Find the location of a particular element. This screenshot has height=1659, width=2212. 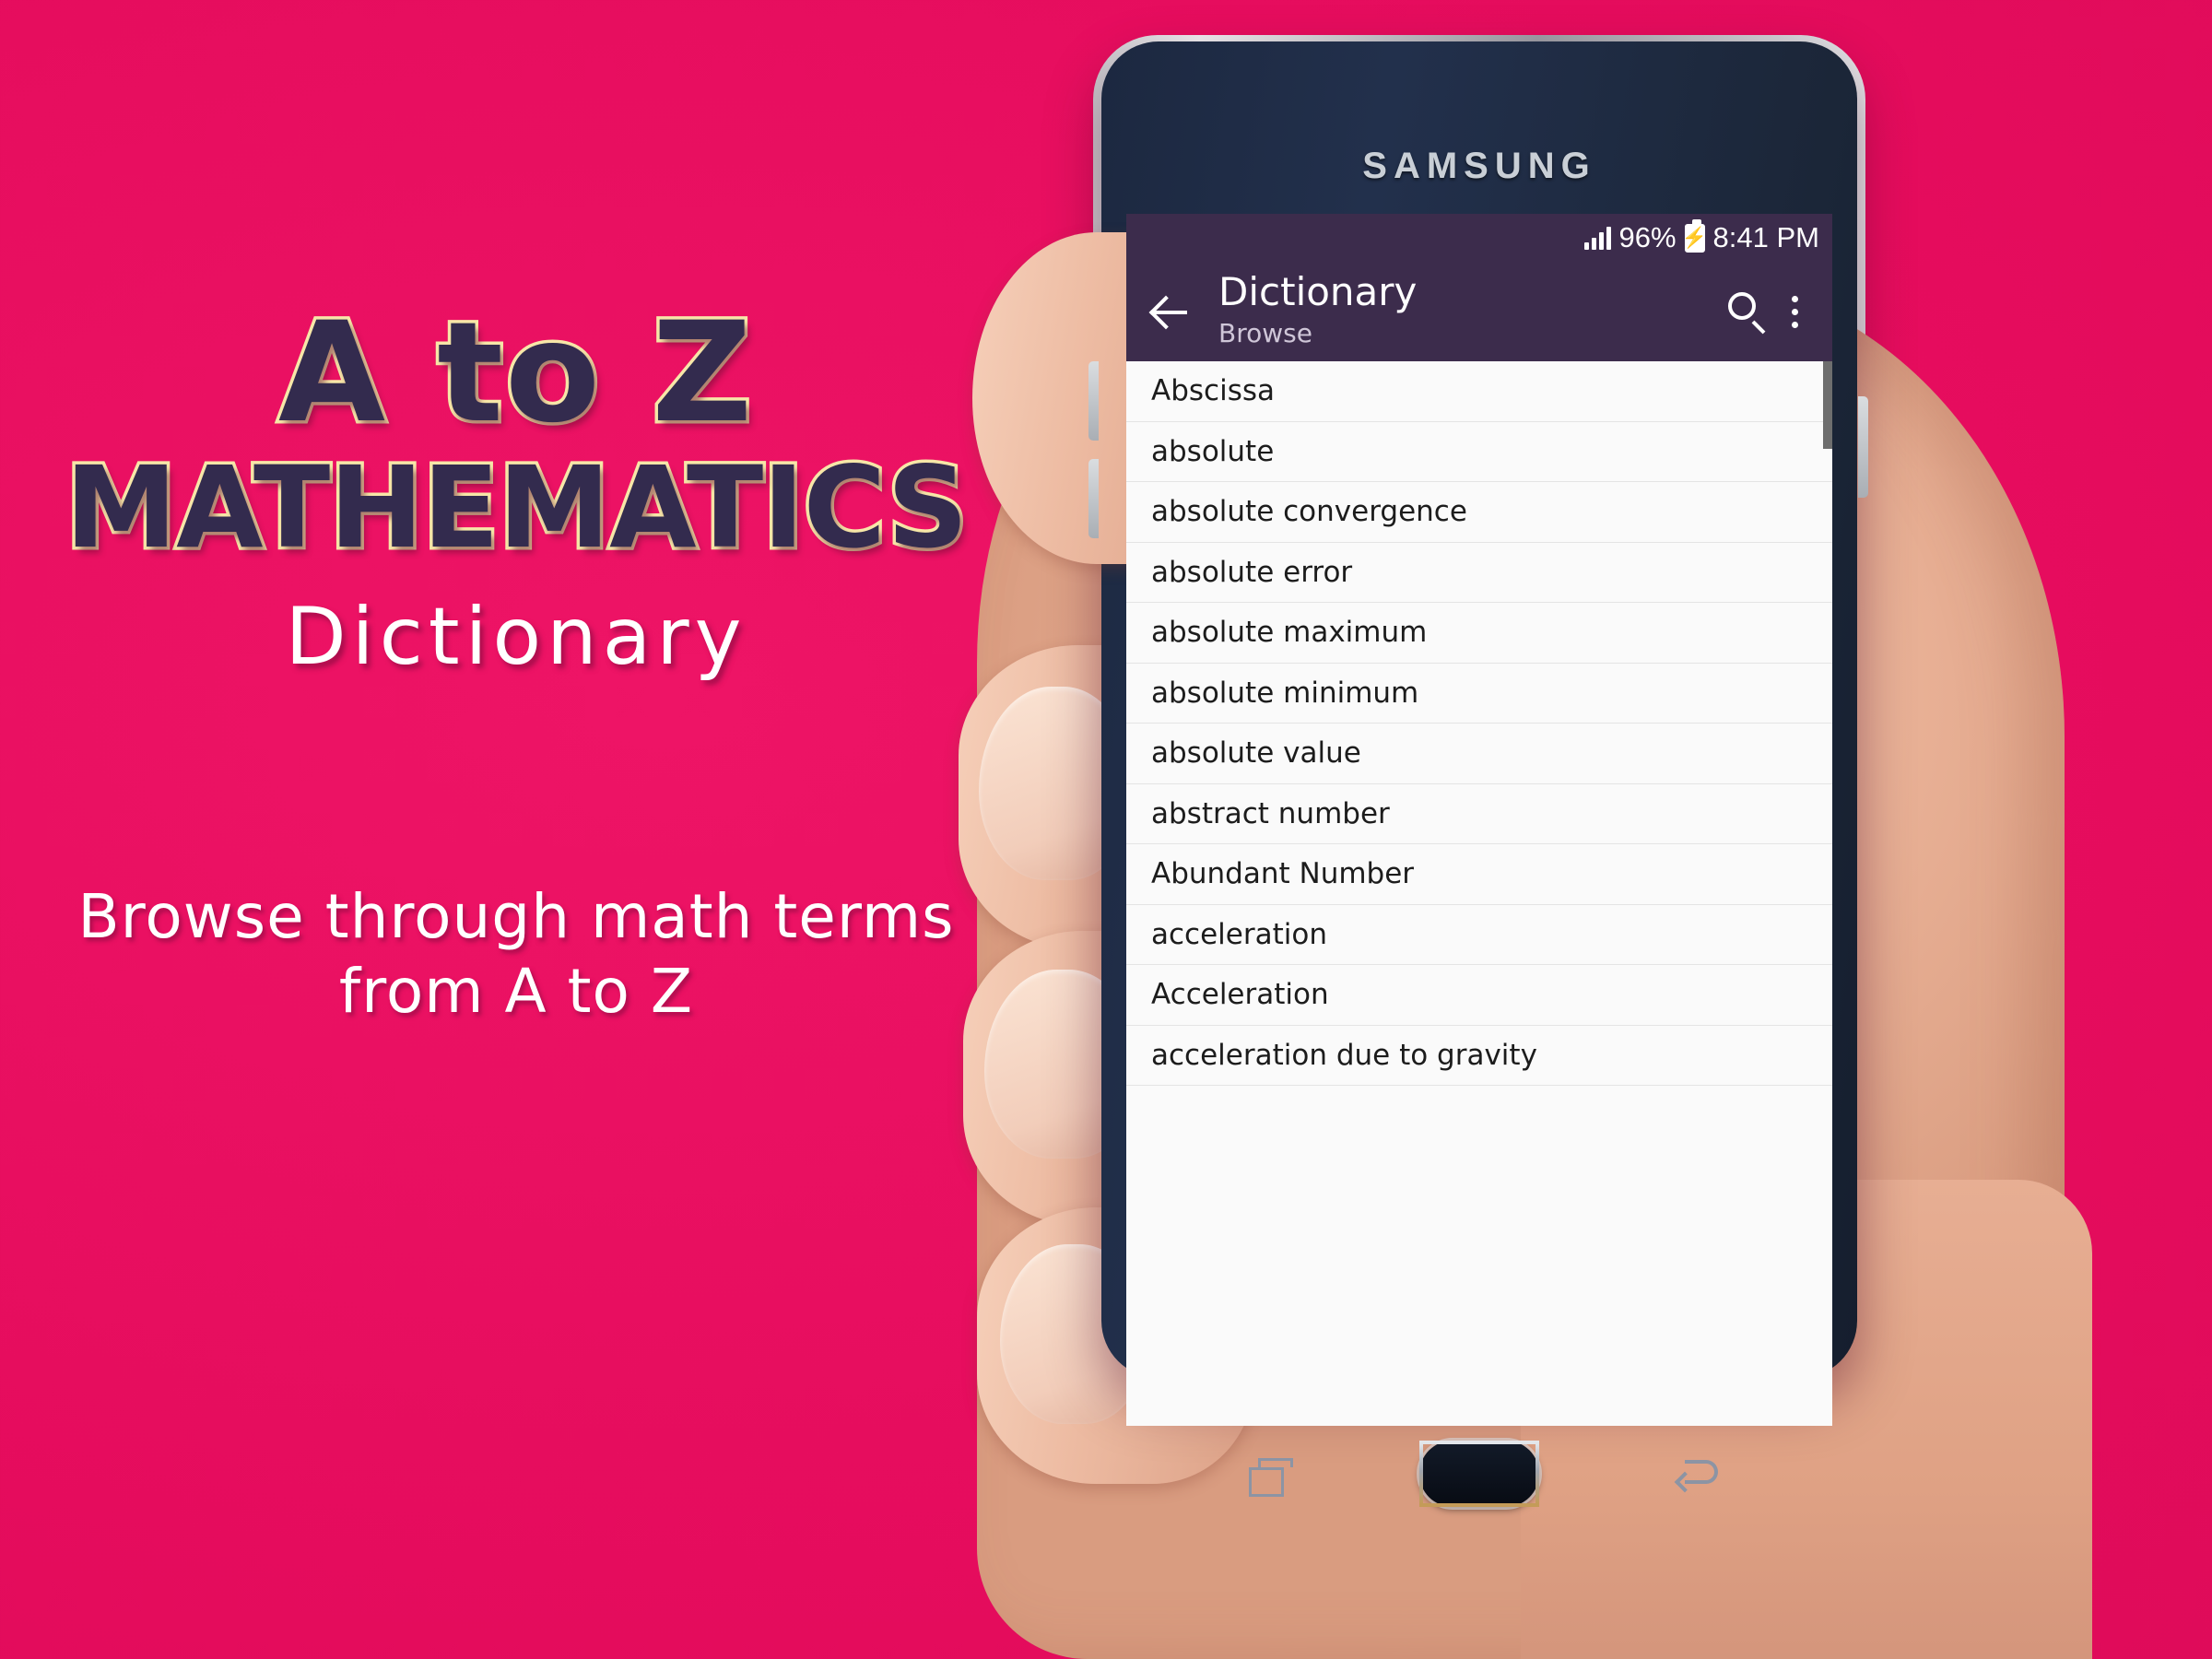

volume-down-button is located at coordinates (1093, 498).